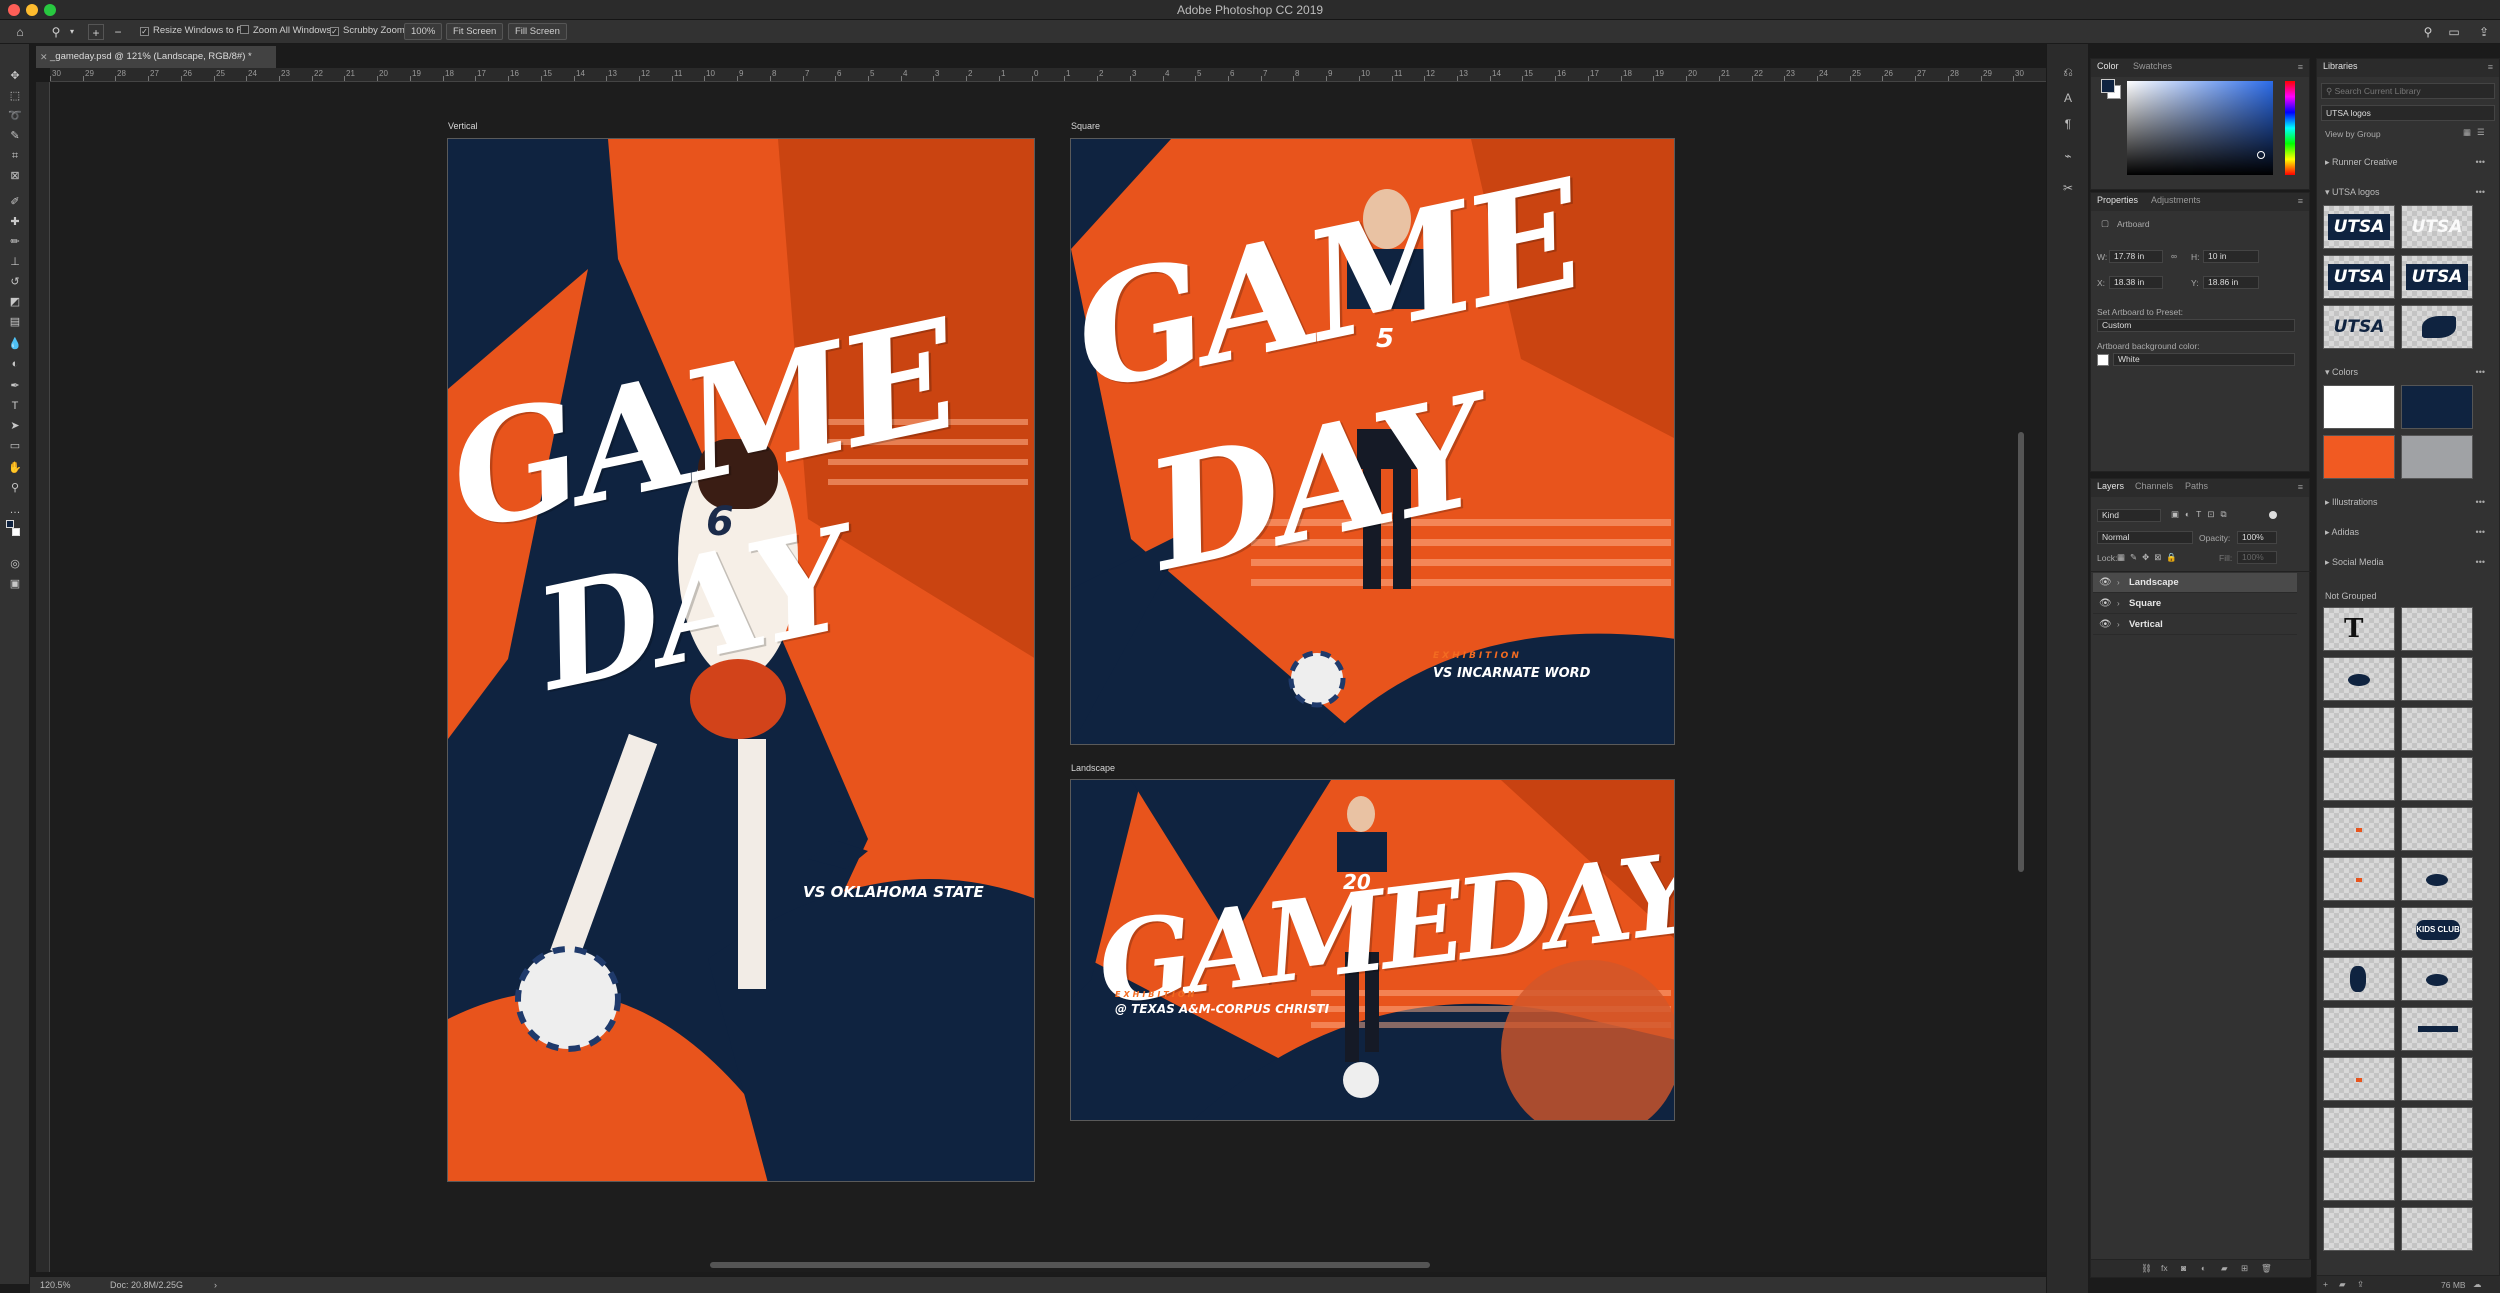 The width and height of the screenshot is (2500, 1293). Describe the element at coordinates (2359, 457) in the screenshot. I see `color-swatch-orange` at that location.